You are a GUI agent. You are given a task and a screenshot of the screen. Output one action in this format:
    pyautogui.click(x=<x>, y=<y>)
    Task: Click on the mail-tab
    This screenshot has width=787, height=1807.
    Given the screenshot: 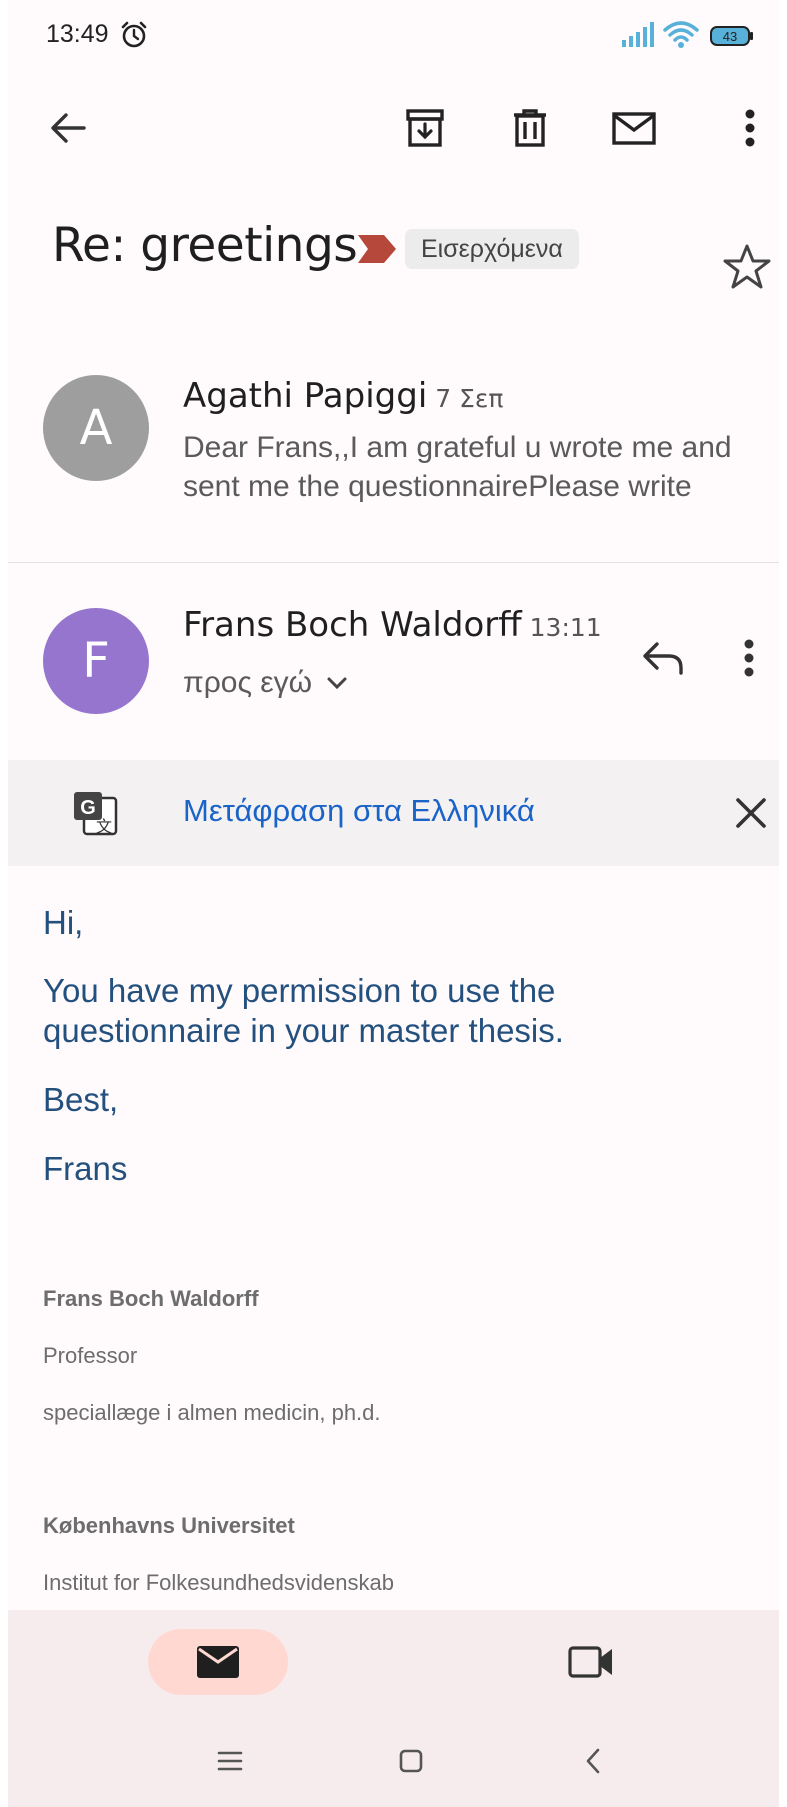 What is the action you would take?
    pyautogui.click(x=218, y=1662)
    